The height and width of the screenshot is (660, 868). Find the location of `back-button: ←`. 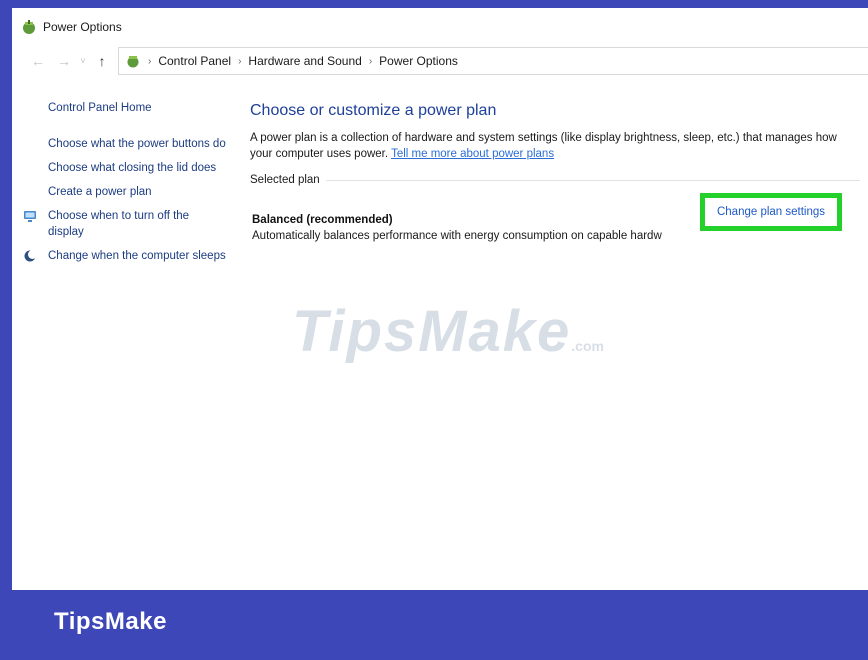

back-button: ← is located at coordinates (38, 61).